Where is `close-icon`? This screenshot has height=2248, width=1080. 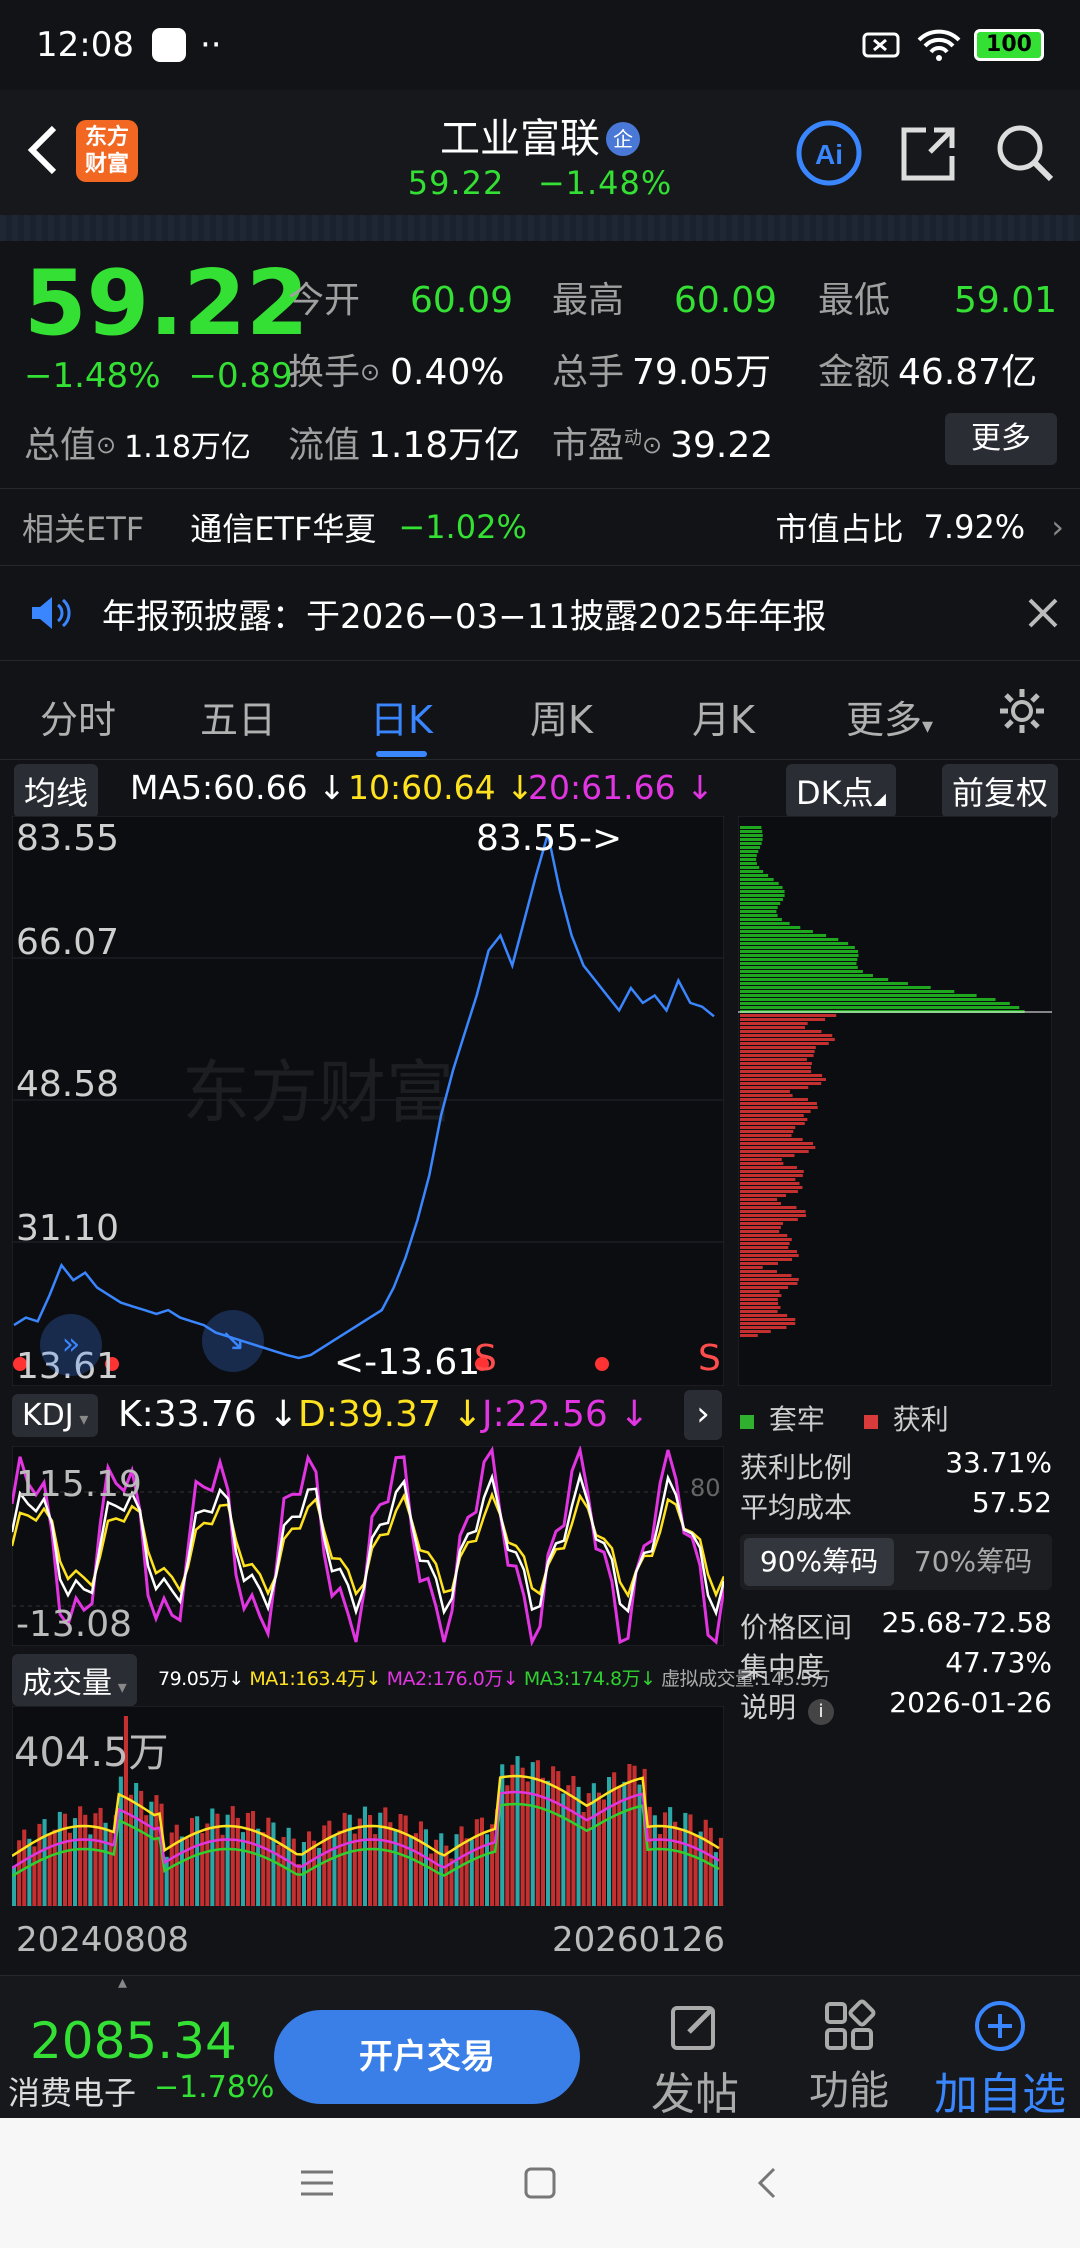 close-icon is located at coordinates (1043, 613).